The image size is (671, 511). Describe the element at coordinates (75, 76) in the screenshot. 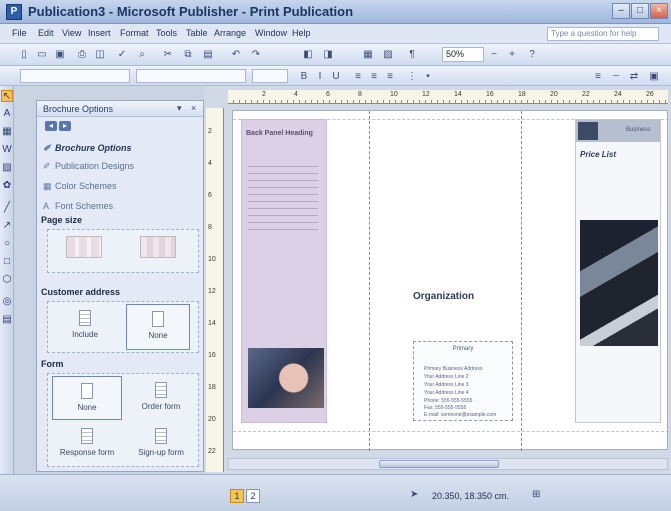

I see `style-select` at that location.